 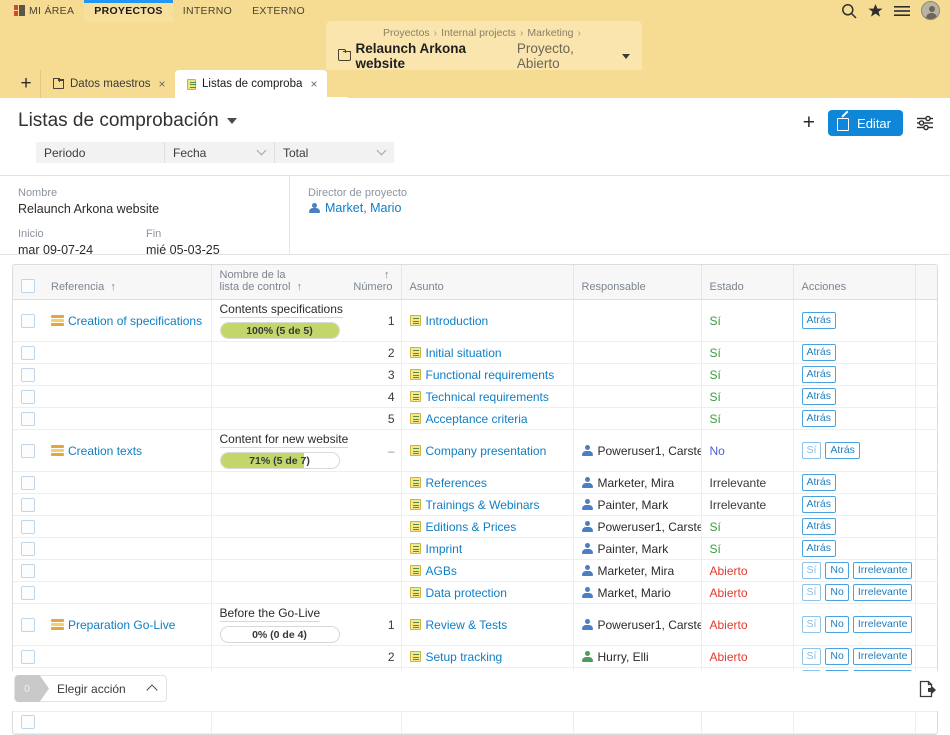 What do you see at coordinates (207, 11) in the screenshot?
I see `nav-item-interno: INTERNO` at bounding box center [207, 11].